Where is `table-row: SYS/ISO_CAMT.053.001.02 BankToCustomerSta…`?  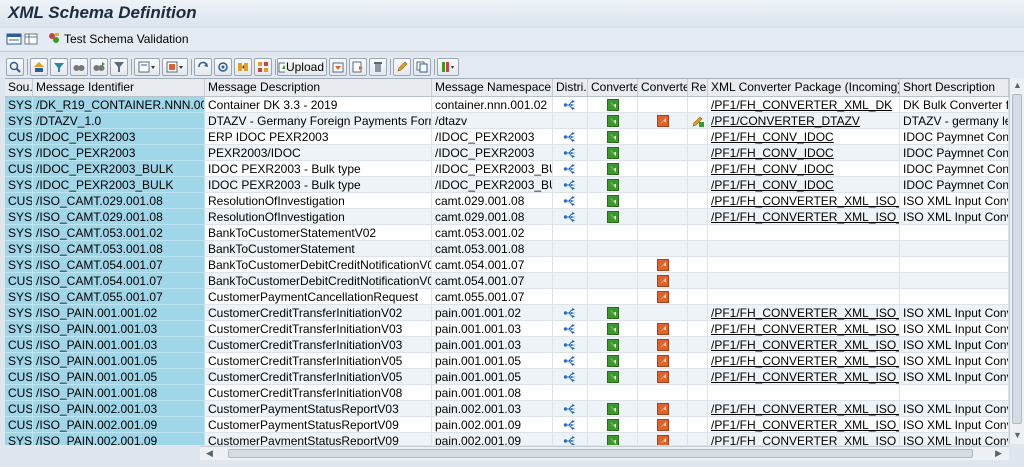 table-row: SYS/ISO_CAMT.053.001.02 BankToCustomerSta… is located at coordinates (507, 233).